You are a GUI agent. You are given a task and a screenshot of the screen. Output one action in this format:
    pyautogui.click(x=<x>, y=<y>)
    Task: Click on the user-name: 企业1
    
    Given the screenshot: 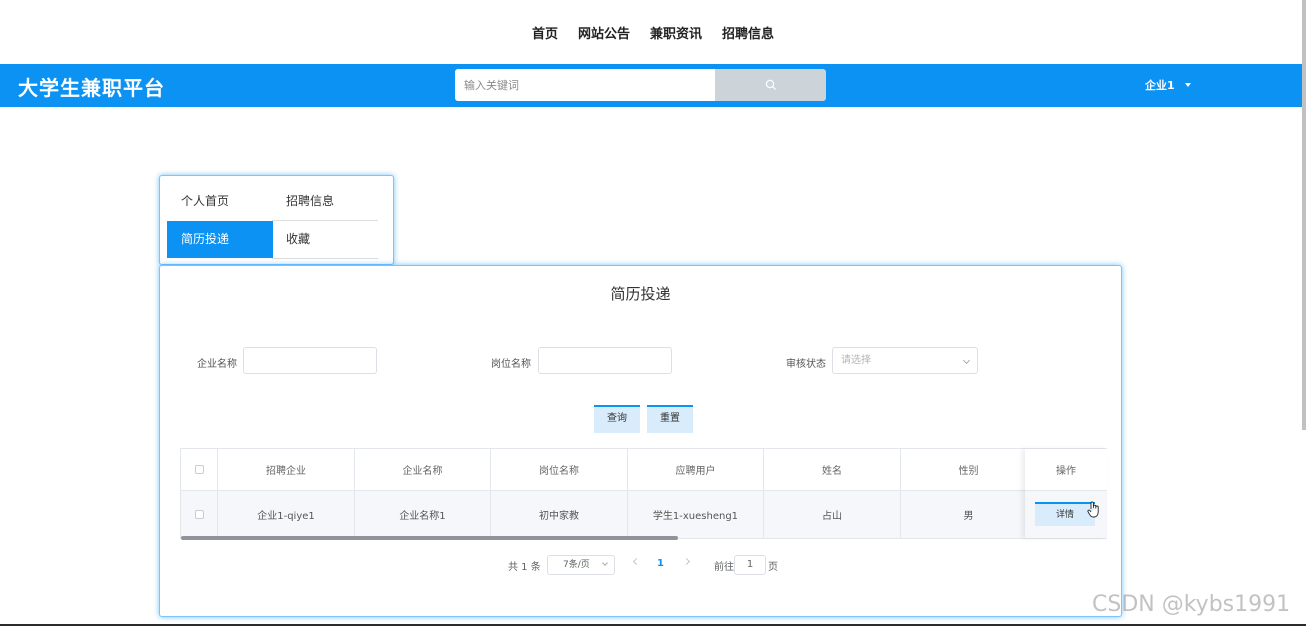 What is the action you would take?
    pyautogui.click(x=1160, y=85)
    